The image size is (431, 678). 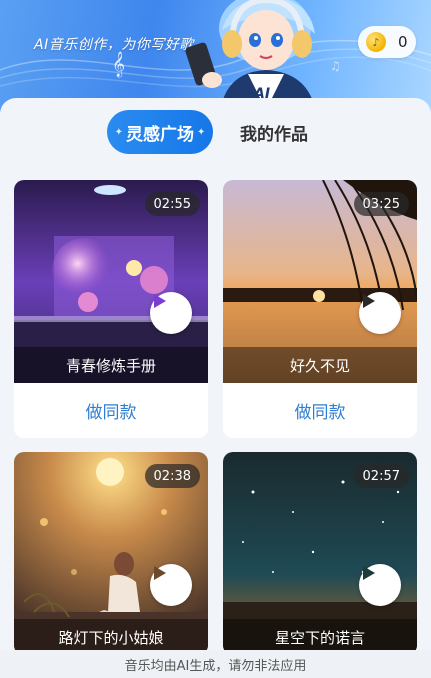 I want to click on song-card: 02:38 路灯下的小姑娘, so click(x=111, y=553).